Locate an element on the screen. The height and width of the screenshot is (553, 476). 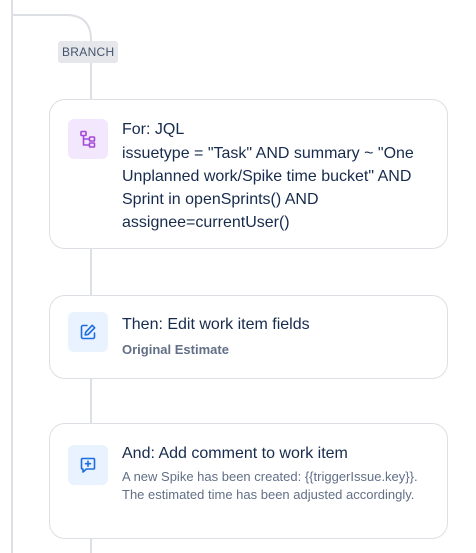
add-comment-title: And: Add comment to work item is located at coordinates (235, 453).